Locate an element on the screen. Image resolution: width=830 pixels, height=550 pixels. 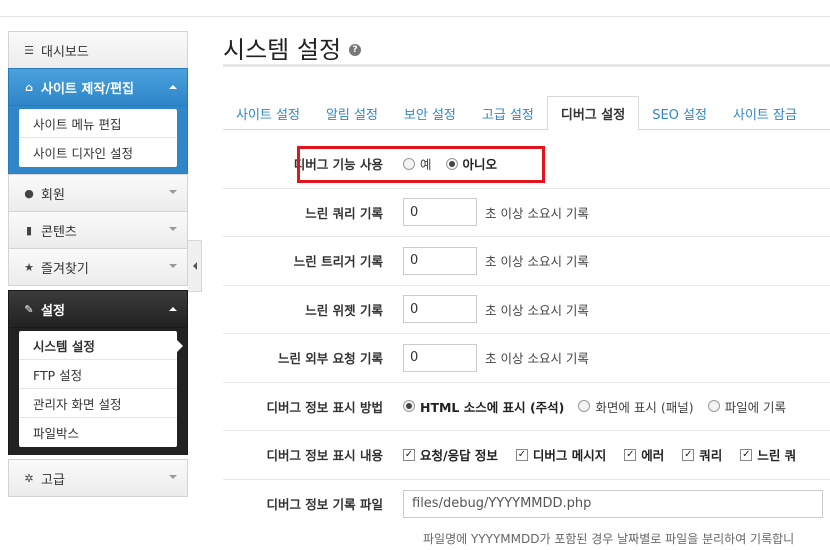
tab-site-settings: 사이트 설정 is located at coordinates (268, 113).